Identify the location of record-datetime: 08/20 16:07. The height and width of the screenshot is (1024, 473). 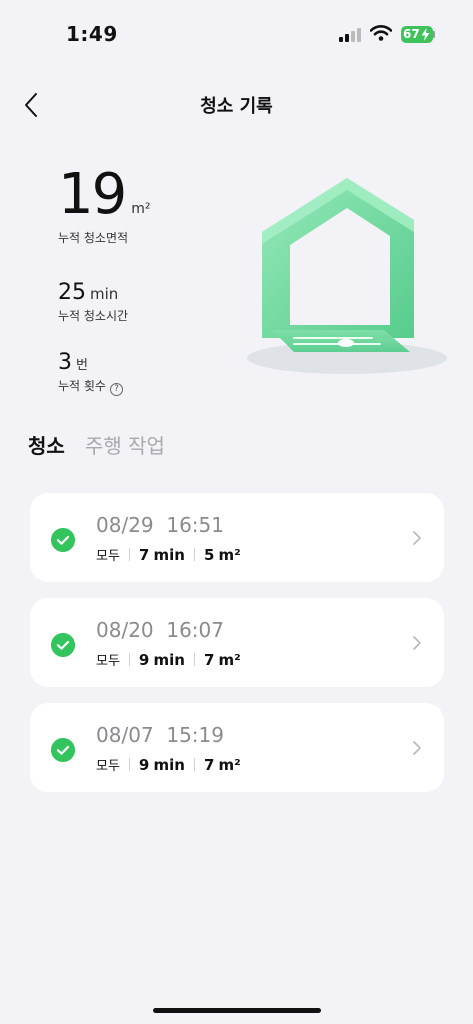
(160, 630).